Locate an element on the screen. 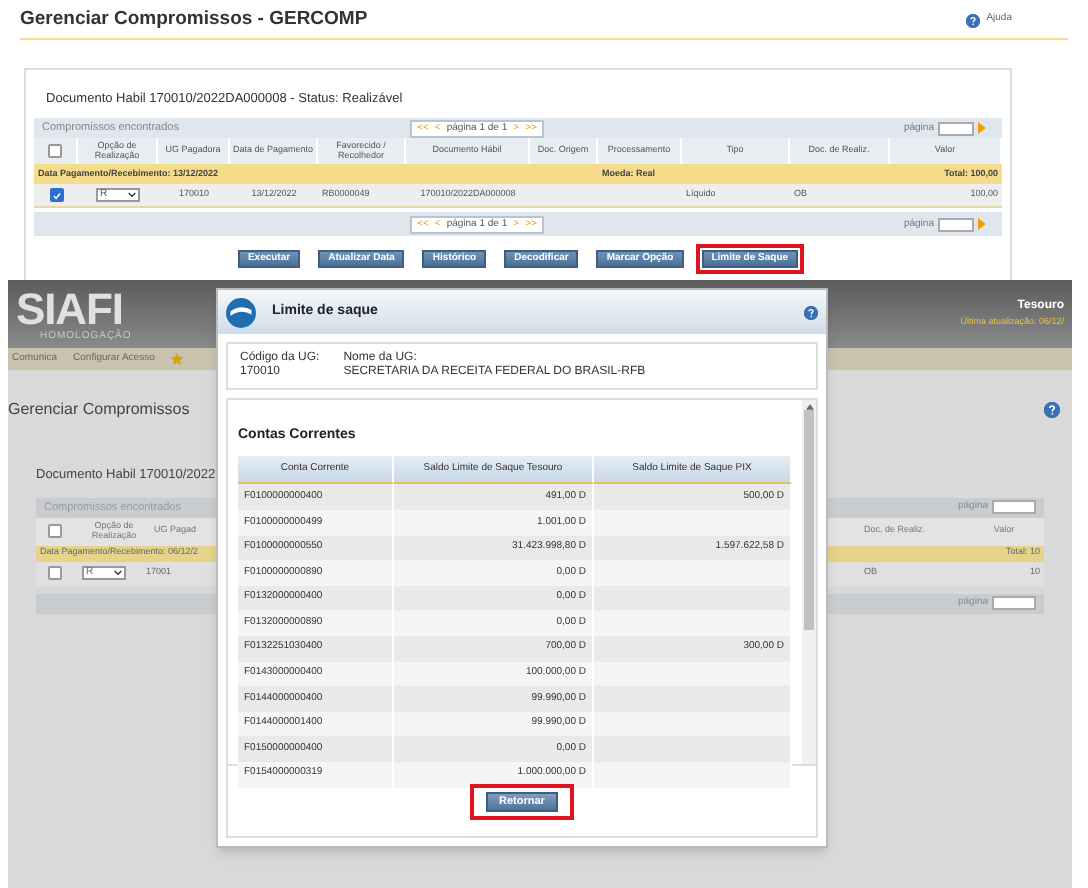 The height and width of the screenshot is (888, 1088). page-title: Gerenciar Compromissos is located at coordinates (99, 410).